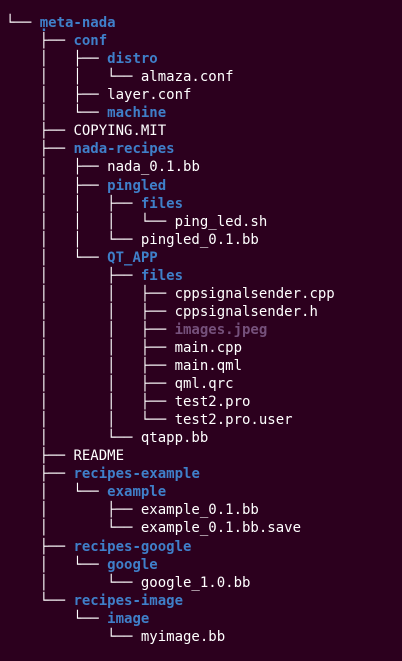 The image size is (402, 661). What do you see at coordinates (233, 420) in the screenshot?
I see `file-name: test2.pro.user` at bounding box center [233, 420].